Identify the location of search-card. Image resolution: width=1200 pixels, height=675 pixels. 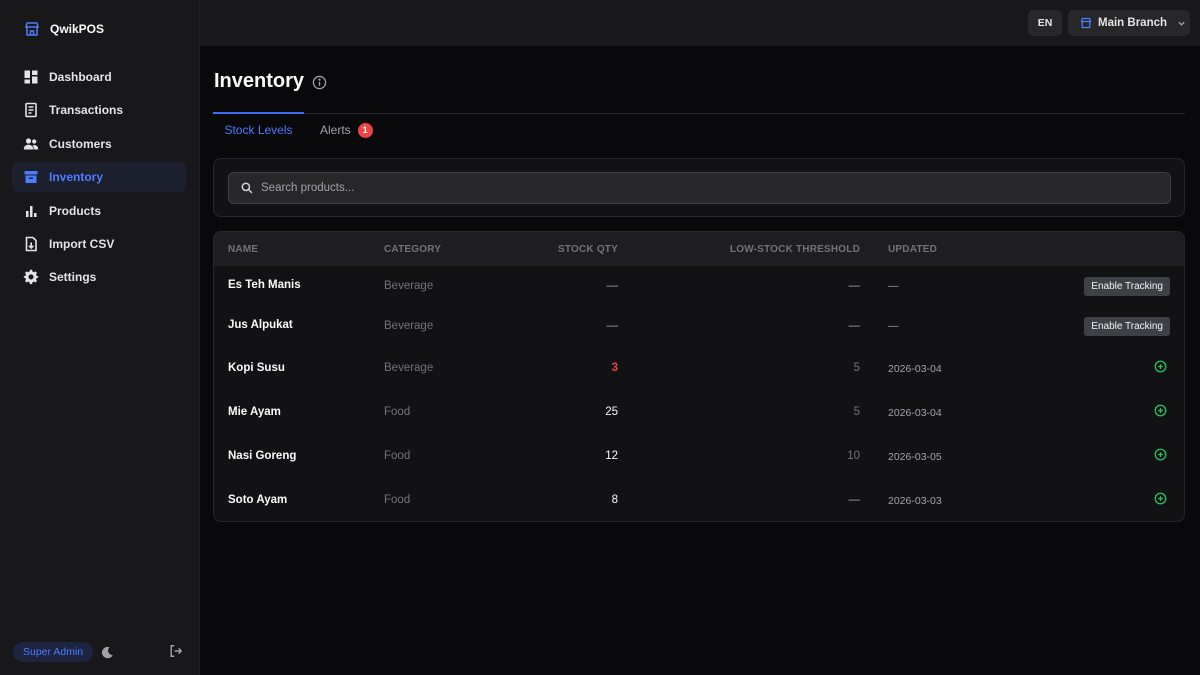
(699, 187).